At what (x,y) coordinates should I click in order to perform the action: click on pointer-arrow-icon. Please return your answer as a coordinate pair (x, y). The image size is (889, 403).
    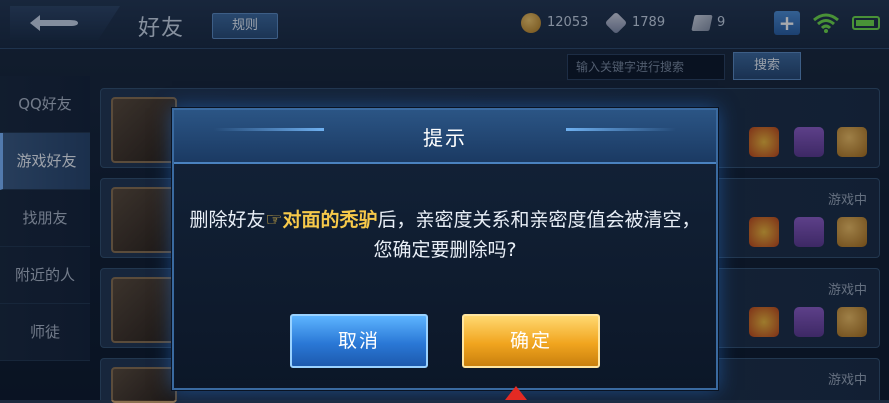
    Looking at the image, I should click on (516, 393).